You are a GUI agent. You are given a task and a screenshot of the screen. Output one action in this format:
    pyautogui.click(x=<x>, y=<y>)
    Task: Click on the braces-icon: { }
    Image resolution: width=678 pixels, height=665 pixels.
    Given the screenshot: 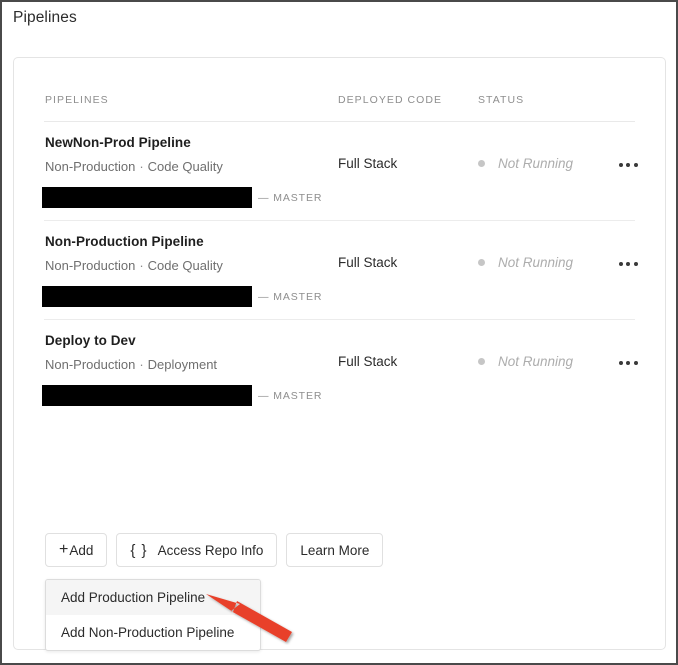 What is the action you would take?
    pyautogui.click(x=139, y=550)
    